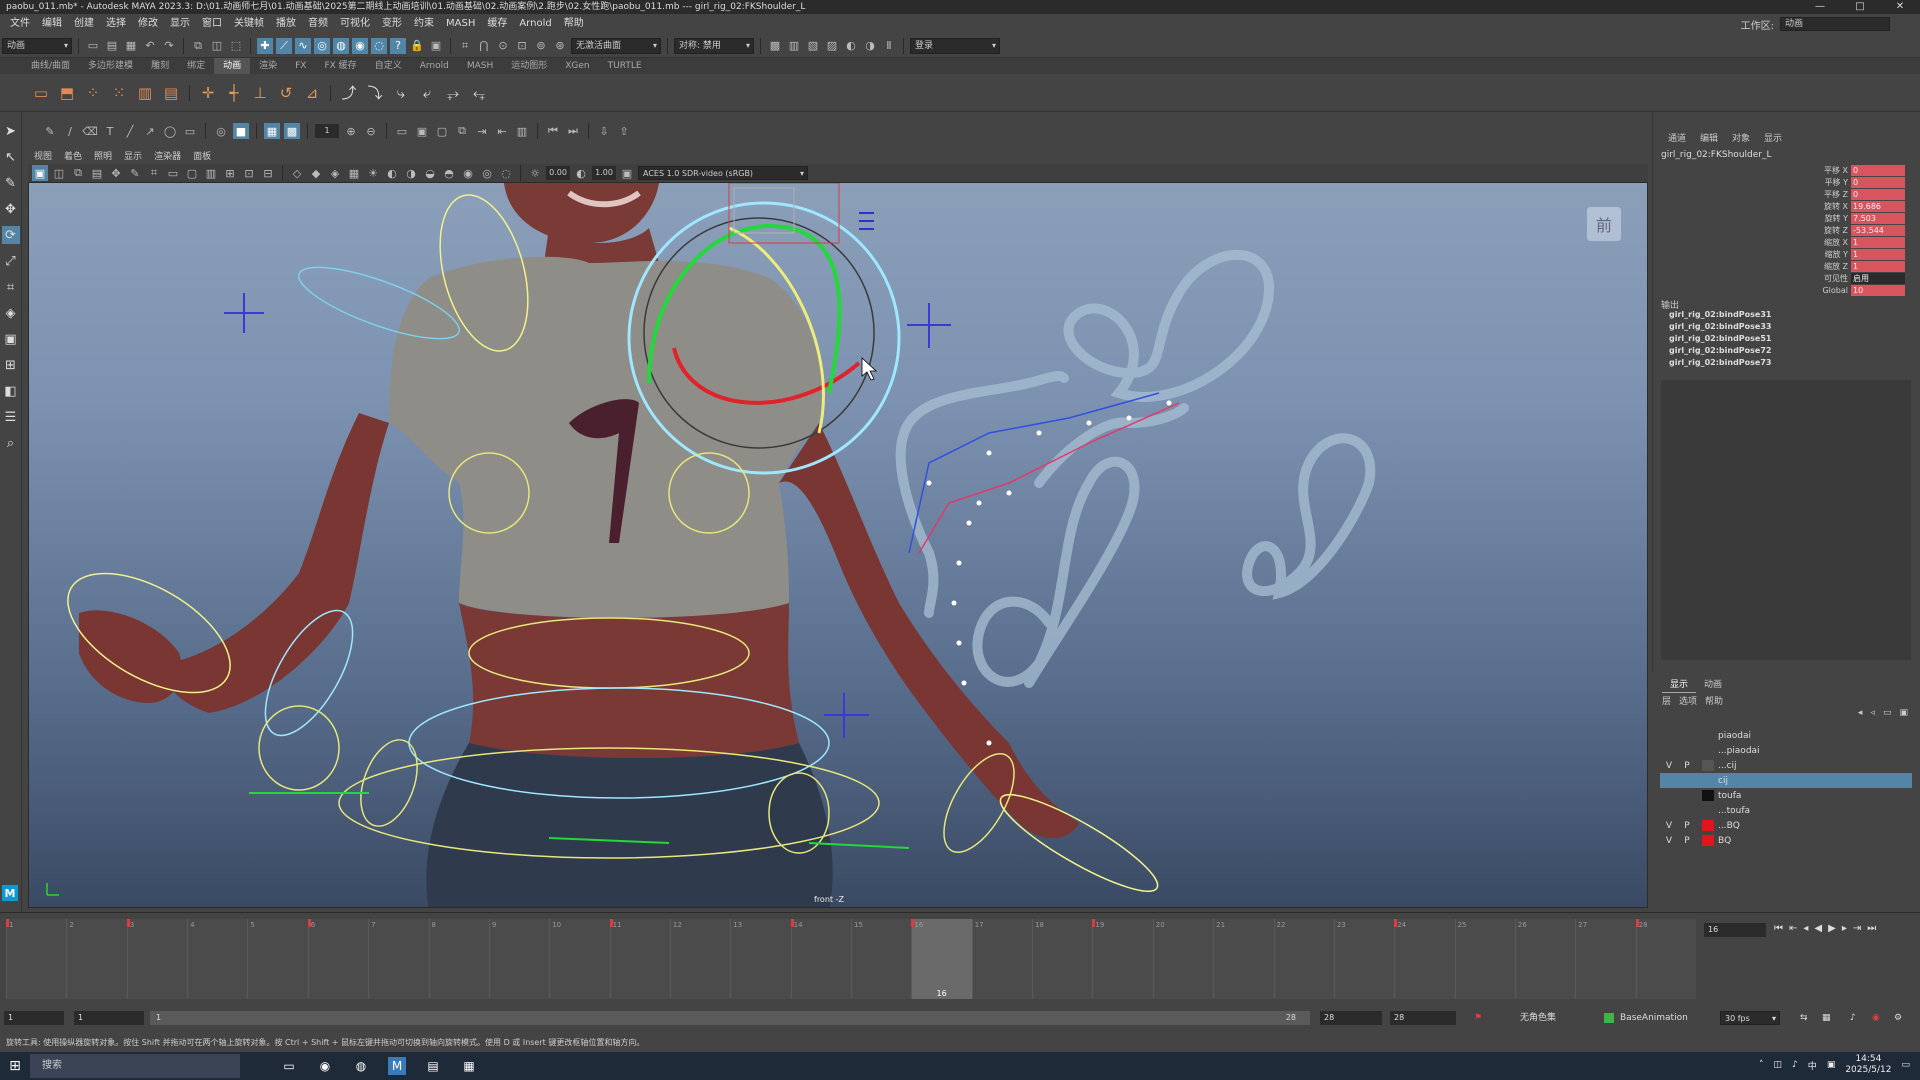 This screenshot has height=1080, width=1920. I want to click on select-by-render-icon: ◌, so click(379, 45).